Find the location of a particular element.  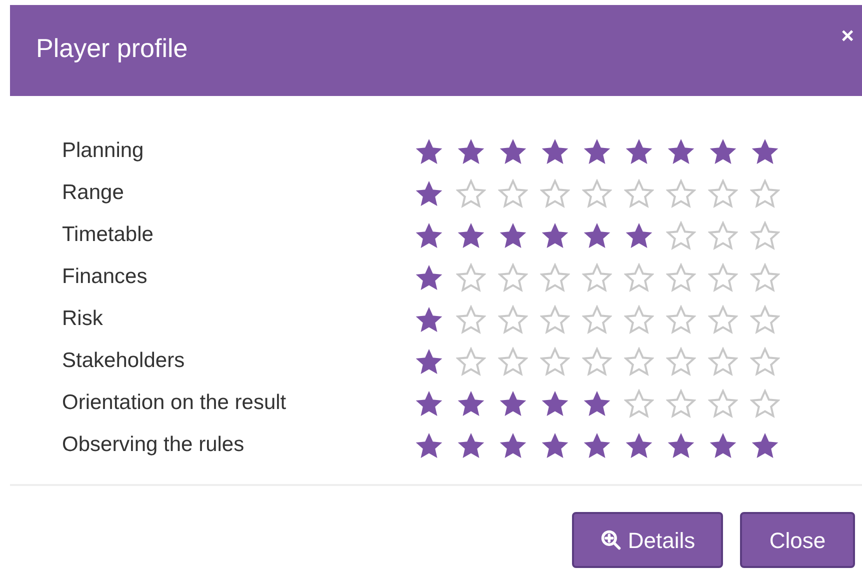

rating-label: Finances is located at coordinates (105, 277).